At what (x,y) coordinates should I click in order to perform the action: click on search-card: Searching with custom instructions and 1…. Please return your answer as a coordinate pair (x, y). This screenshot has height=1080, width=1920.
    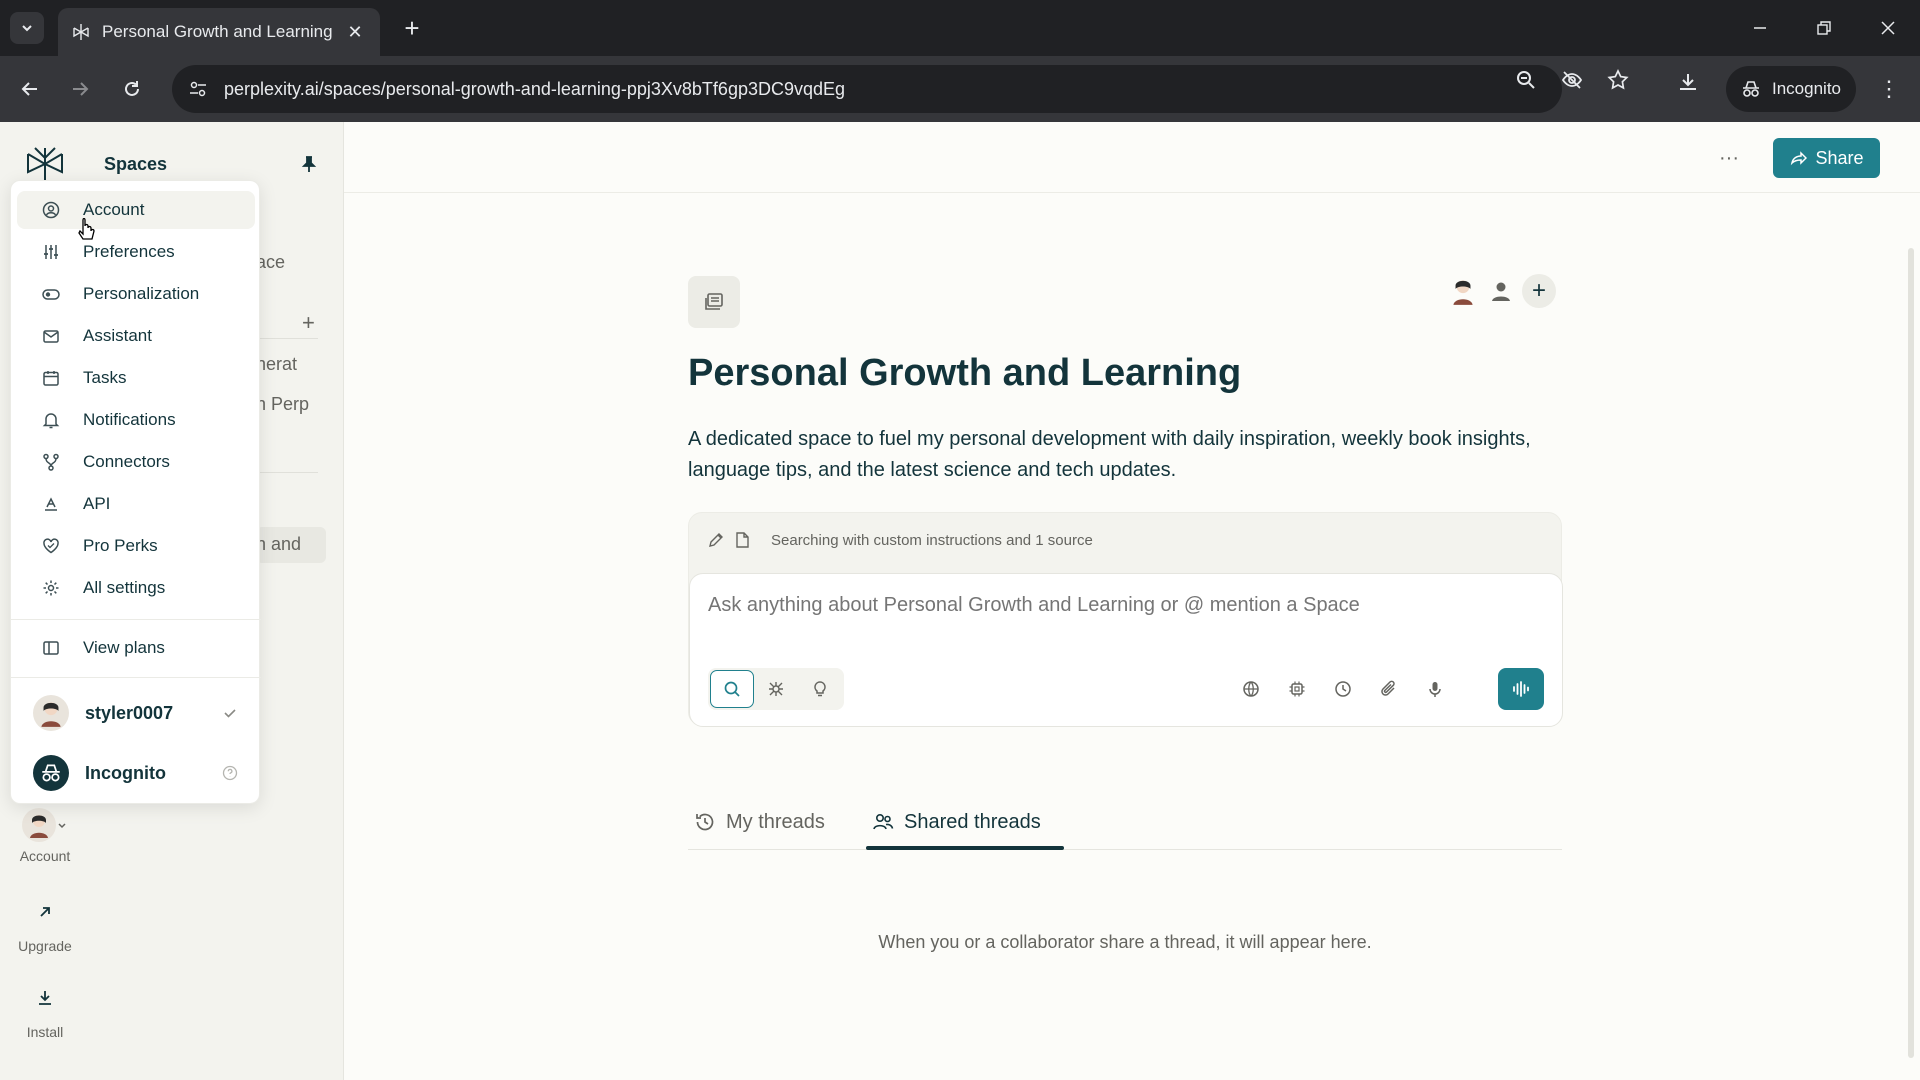
    Looking at the image, I should click on (1125, 619).